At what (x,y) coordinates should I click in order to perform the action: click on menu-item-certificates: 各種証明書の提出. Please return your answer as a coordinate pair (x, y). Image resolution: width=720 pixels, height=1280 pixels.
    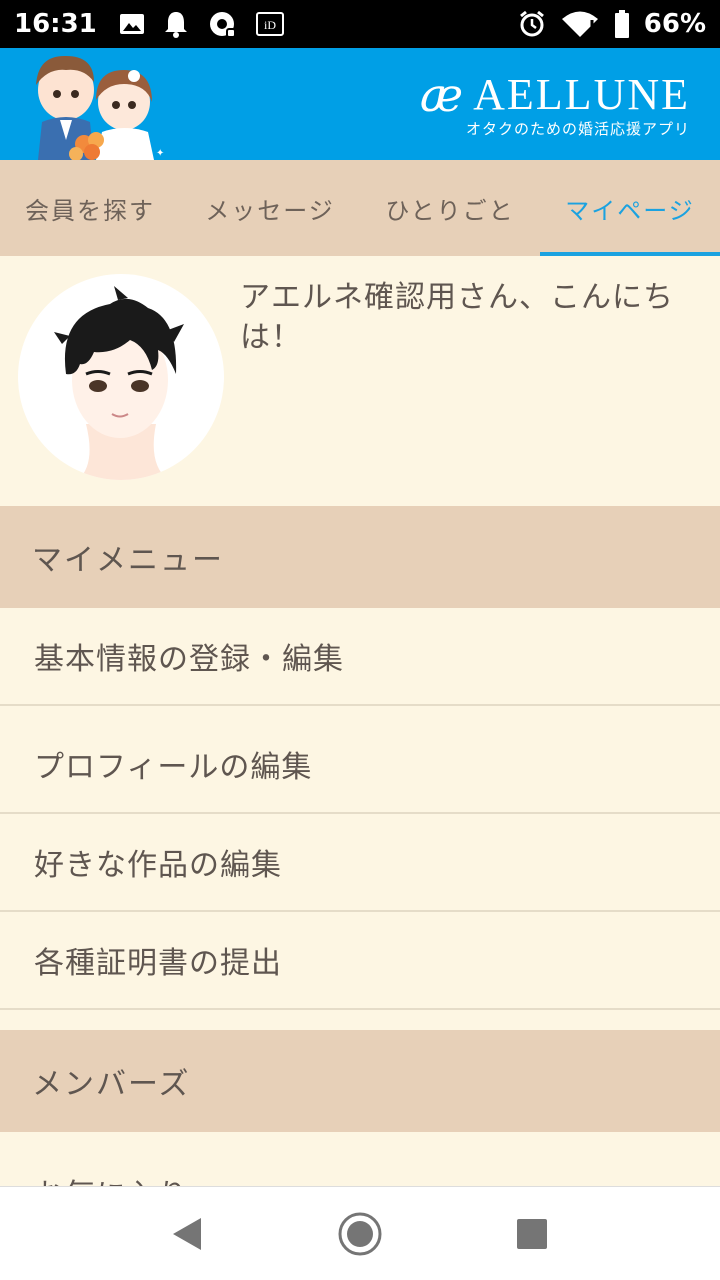
    Looking at the image, I should click on (360, 961).